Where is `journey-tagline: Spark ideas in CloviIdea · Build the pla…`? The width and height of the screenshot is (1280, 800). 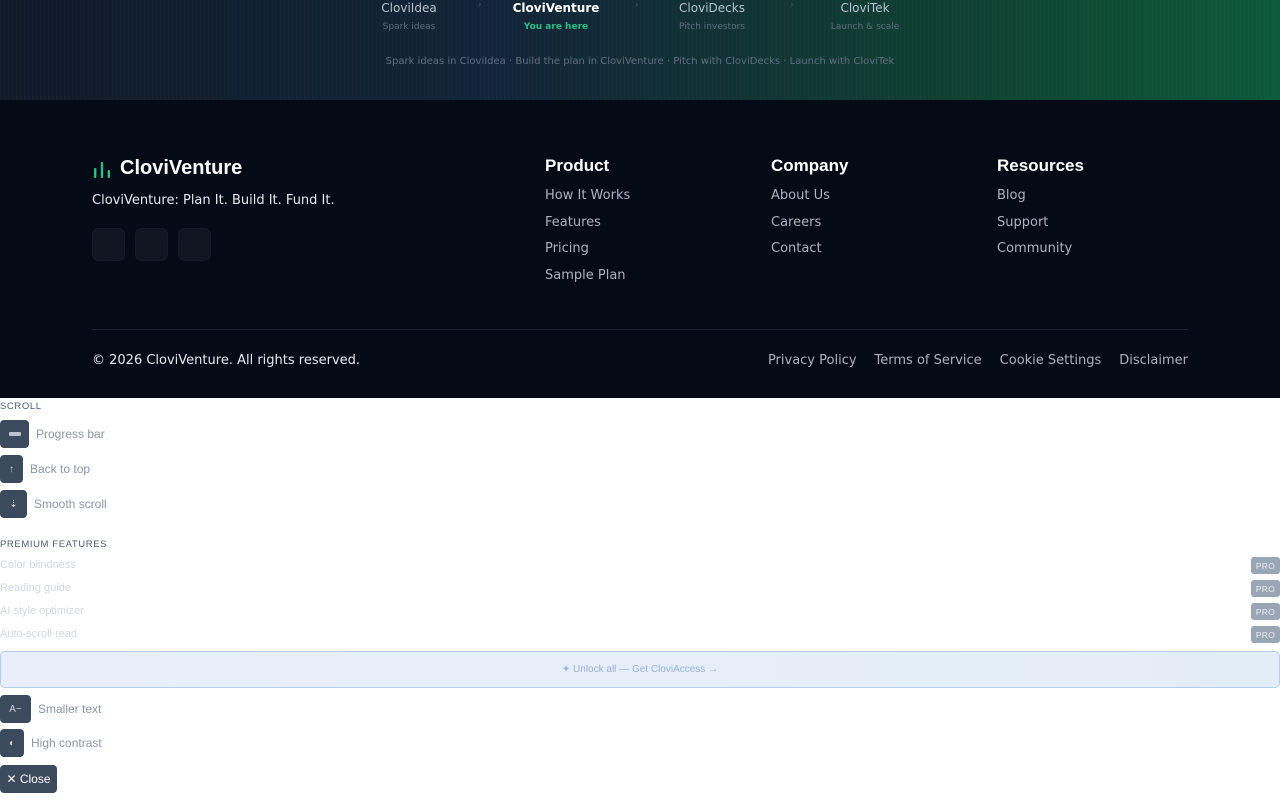
journey-tagline: Spark ideas in CloviIdea · Build the pla… is located at coordinates (640, 61).